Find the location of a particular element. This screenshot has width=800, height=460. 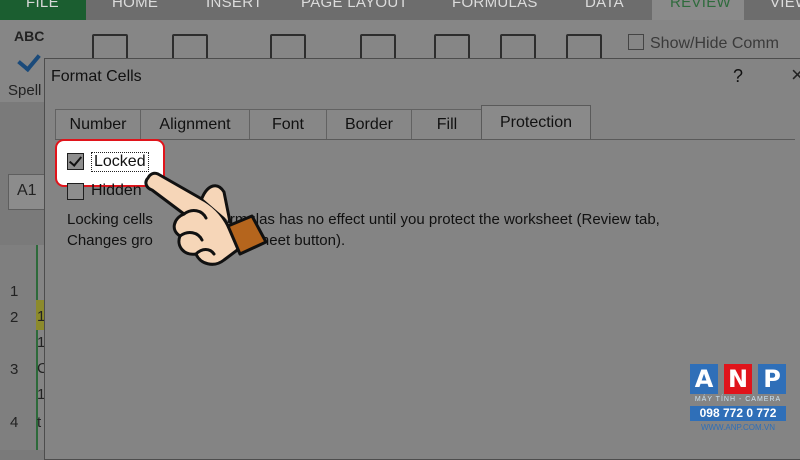

logo-letter: N is located at coordinates (738, 379).